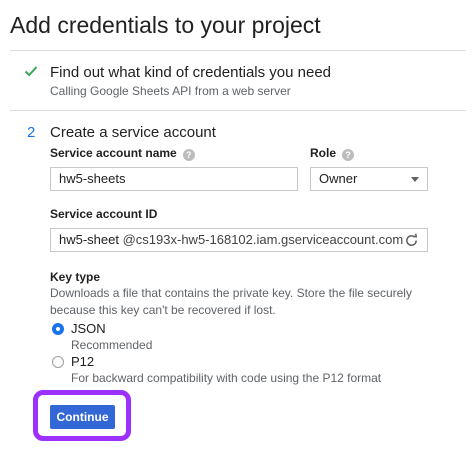 The width and height of the screenshot is (472, 461). I want to click on service-account-name-input: hw5-sheets, so click(174, 179).